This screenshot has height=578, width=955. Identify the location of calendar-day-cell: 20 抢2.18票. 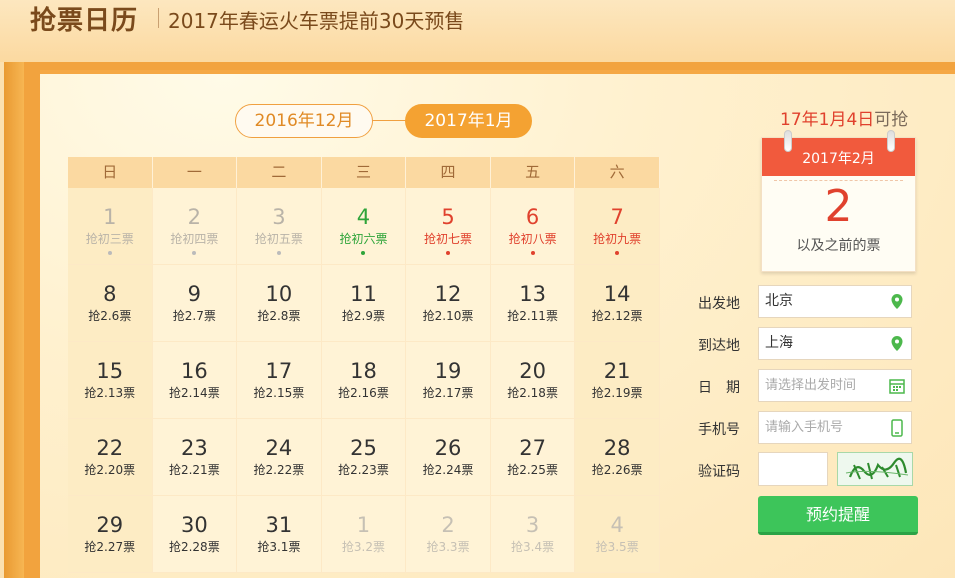
(533, 380).